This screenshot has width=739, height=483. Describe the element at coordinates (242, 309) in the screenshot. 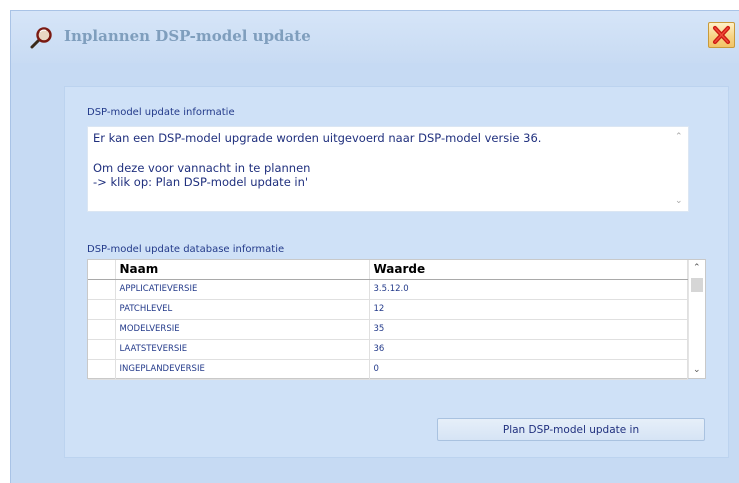

I see `cell-naam: PATCHLEVEL` at that location.